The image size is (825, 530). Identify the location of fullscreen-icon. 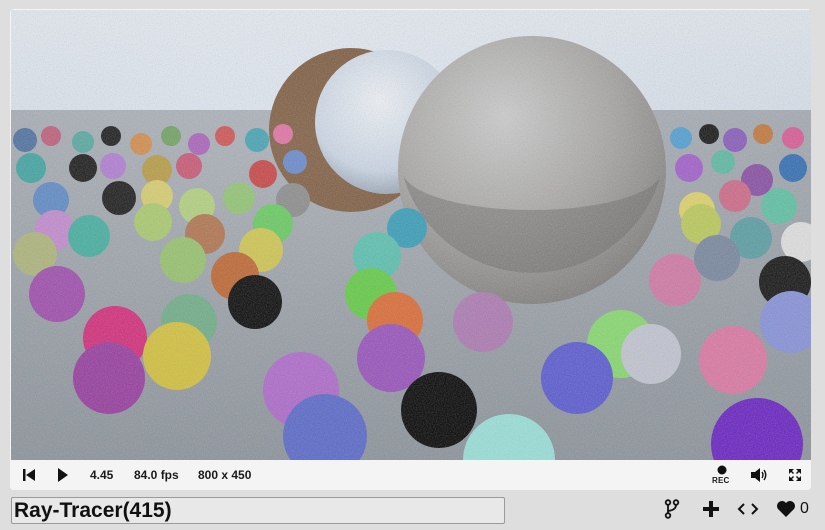
(795, 475).